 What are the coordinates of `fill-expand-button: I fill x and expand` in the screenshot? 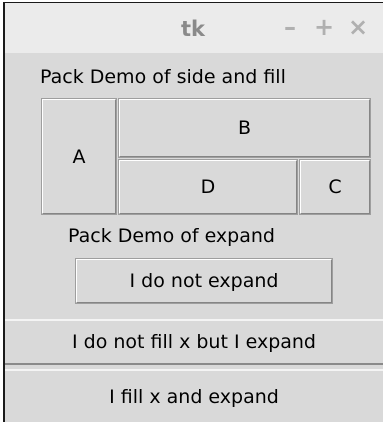 It's located at (194, 395).